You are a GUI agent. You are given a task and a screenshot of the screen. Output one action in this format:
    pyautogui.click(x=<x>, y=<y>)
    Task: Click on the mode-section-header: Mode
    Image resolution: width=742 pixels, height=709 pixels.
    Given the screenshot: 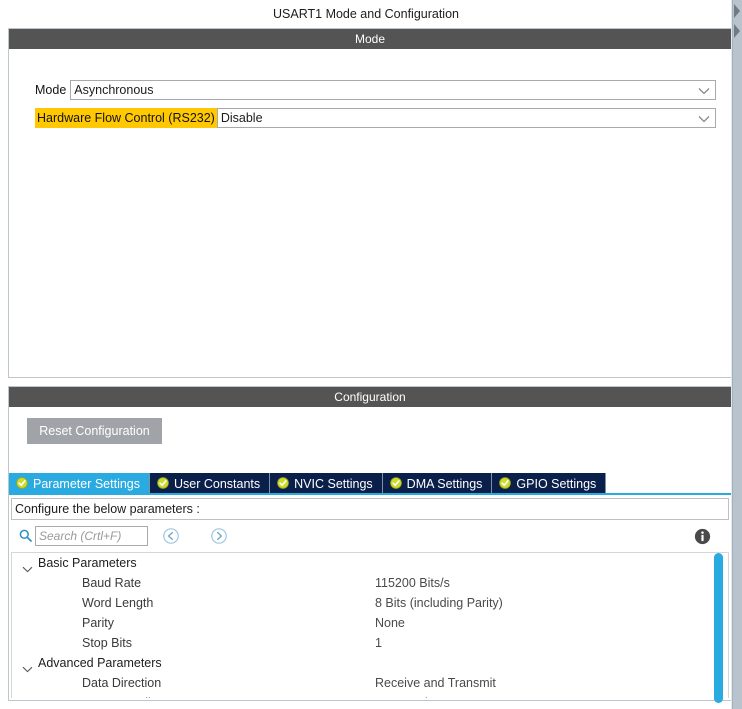 What is the action you would take?
    pyautogui.click(x=370, y=39)
    